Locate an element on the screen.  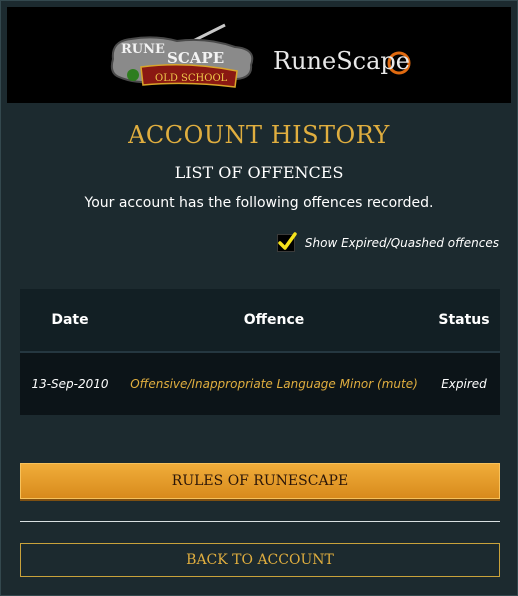
checkmark-icon is located at coordinates (287, 241).